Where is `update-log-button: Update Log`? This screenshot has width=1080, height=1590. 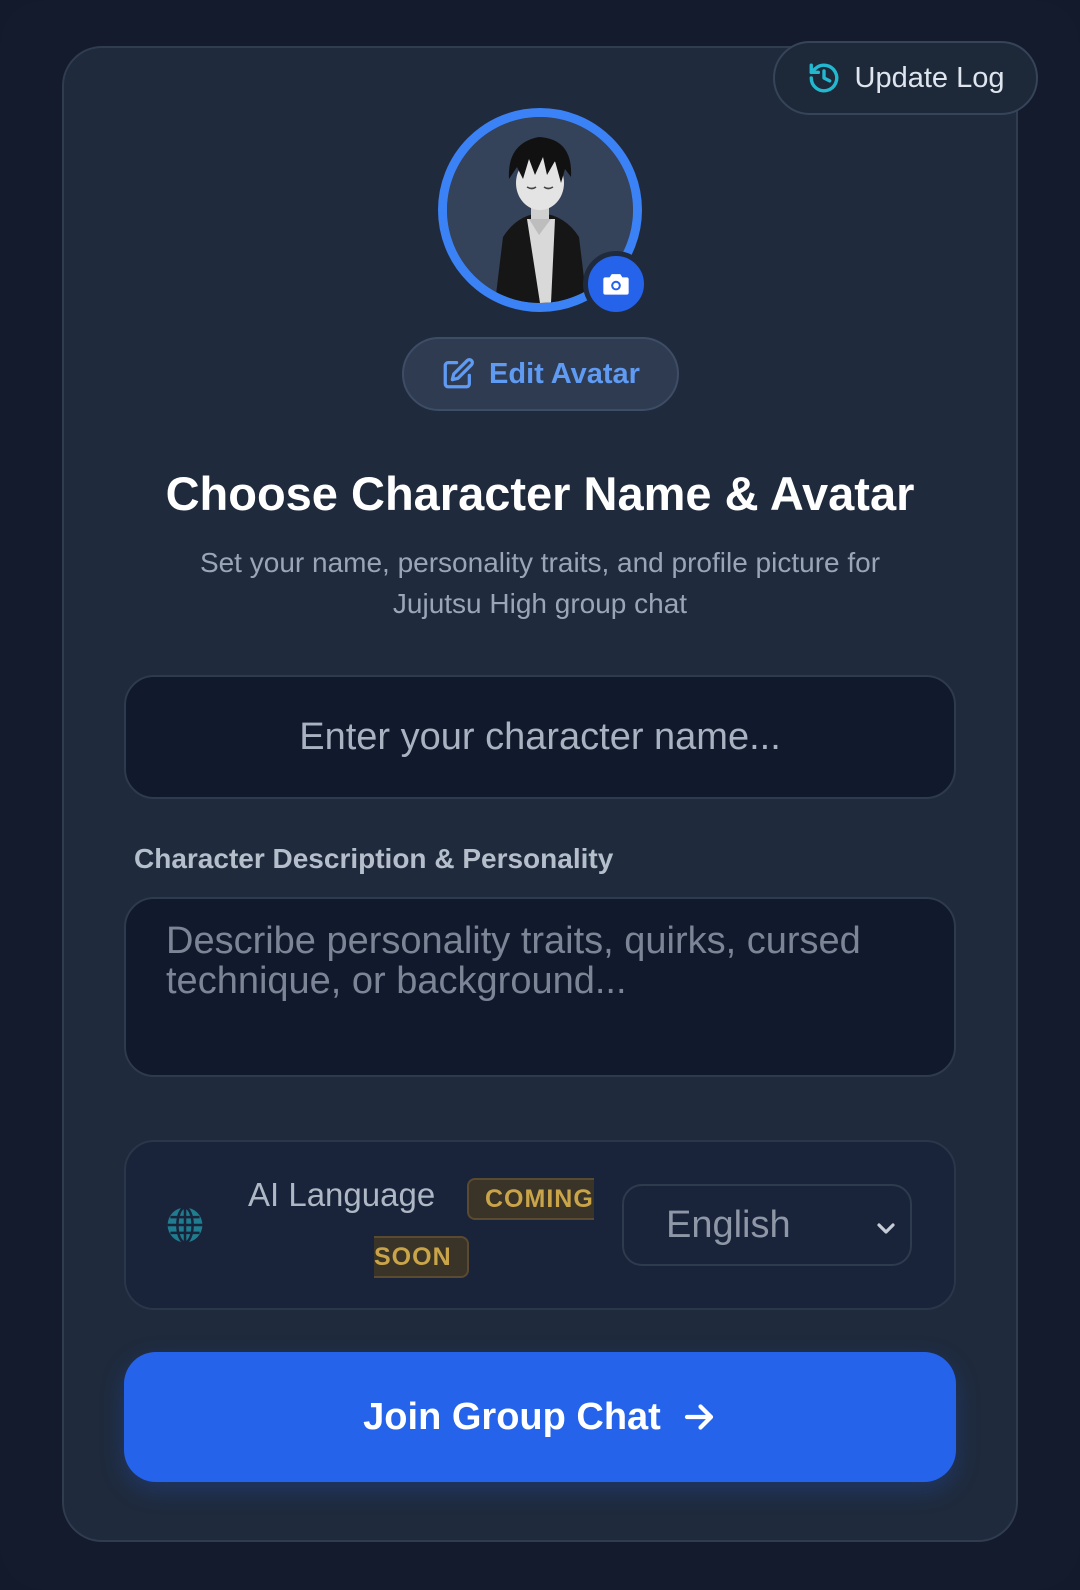 update-log-button: Update Log is located at coordinates (905, 78).